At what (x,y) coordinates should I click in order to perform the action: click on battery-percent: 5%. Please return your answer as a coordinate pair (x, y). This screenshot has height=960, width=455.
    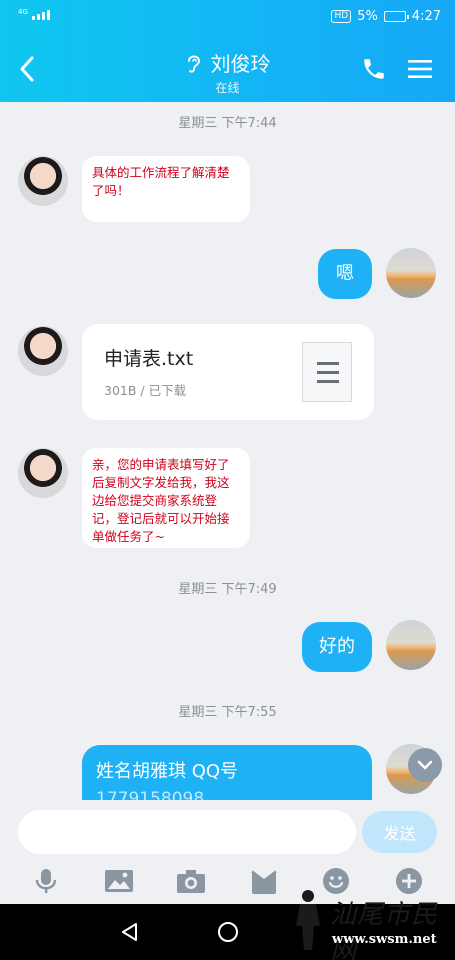
    Looking at the image, I should click on (367, 16).